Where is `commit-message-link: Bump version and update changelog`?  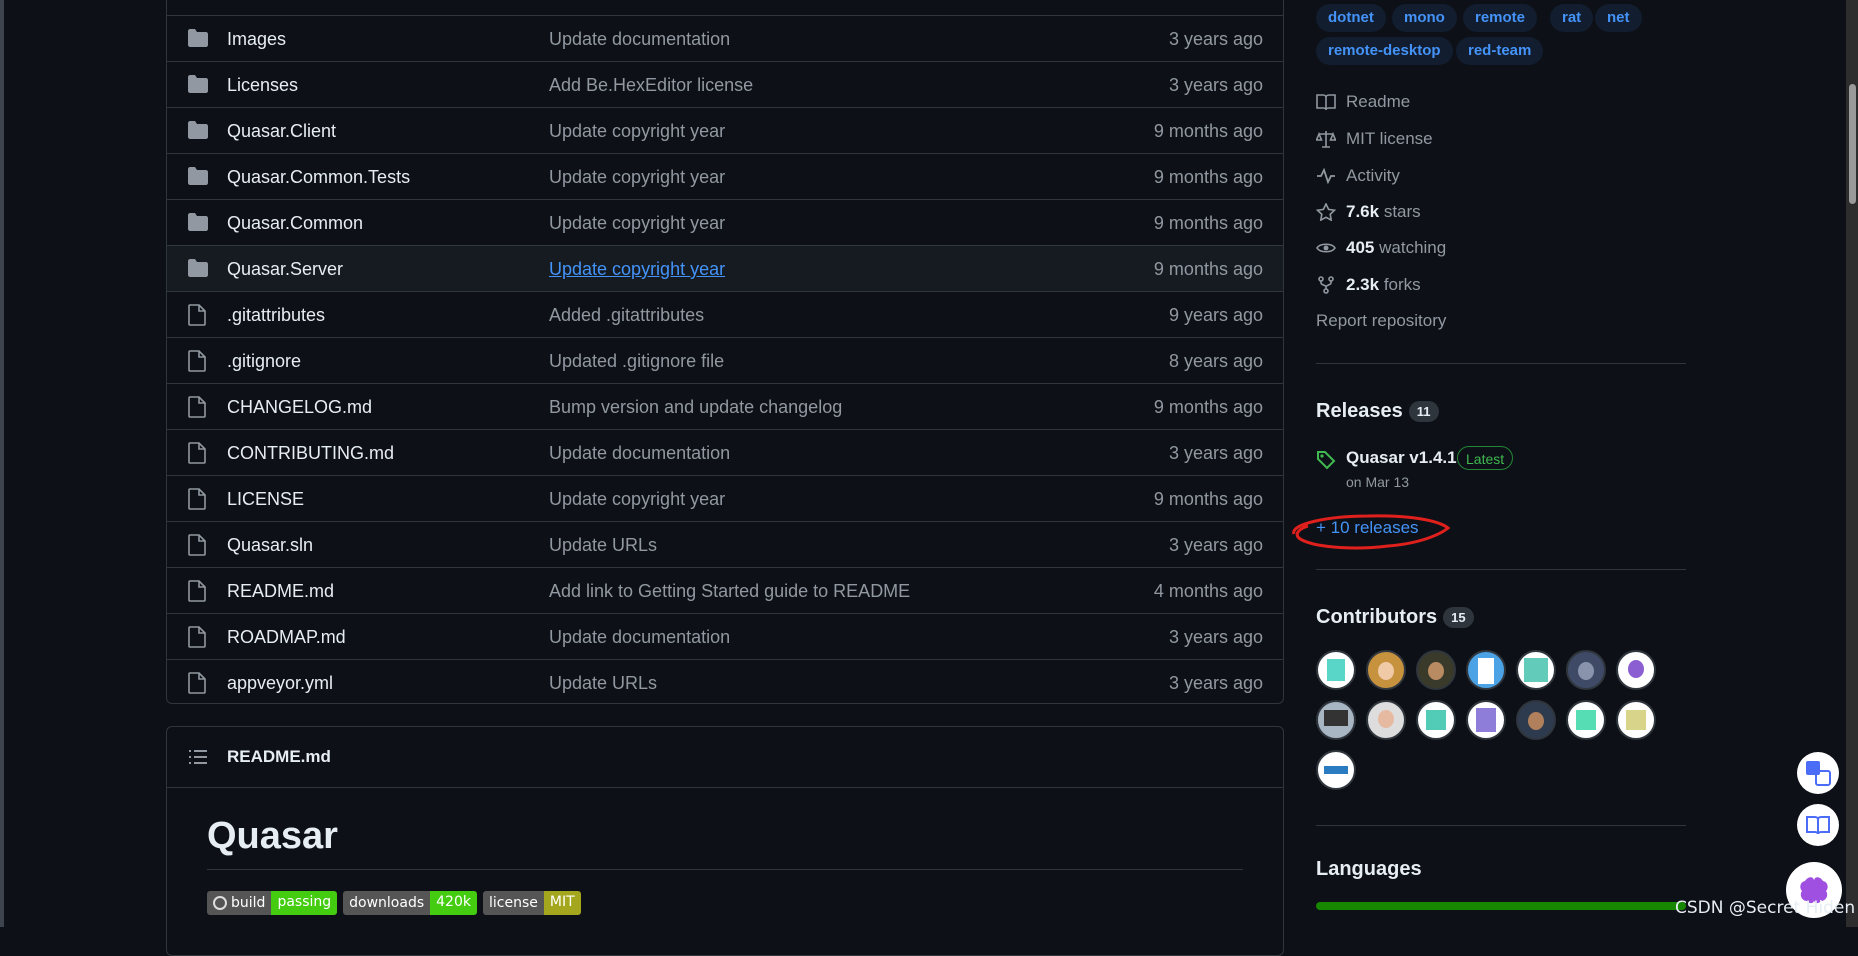
commit-message-link: Bump version and update changelog is located at coordinates (695, 407).